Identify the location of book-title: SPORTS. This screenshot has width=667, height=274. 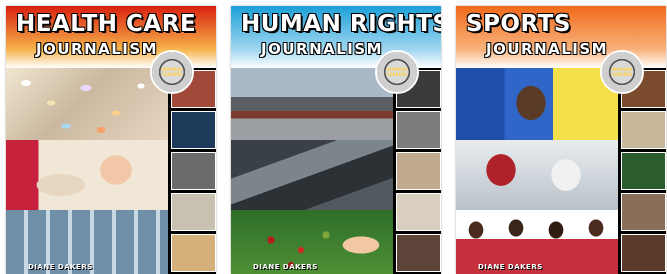
(518, 24).